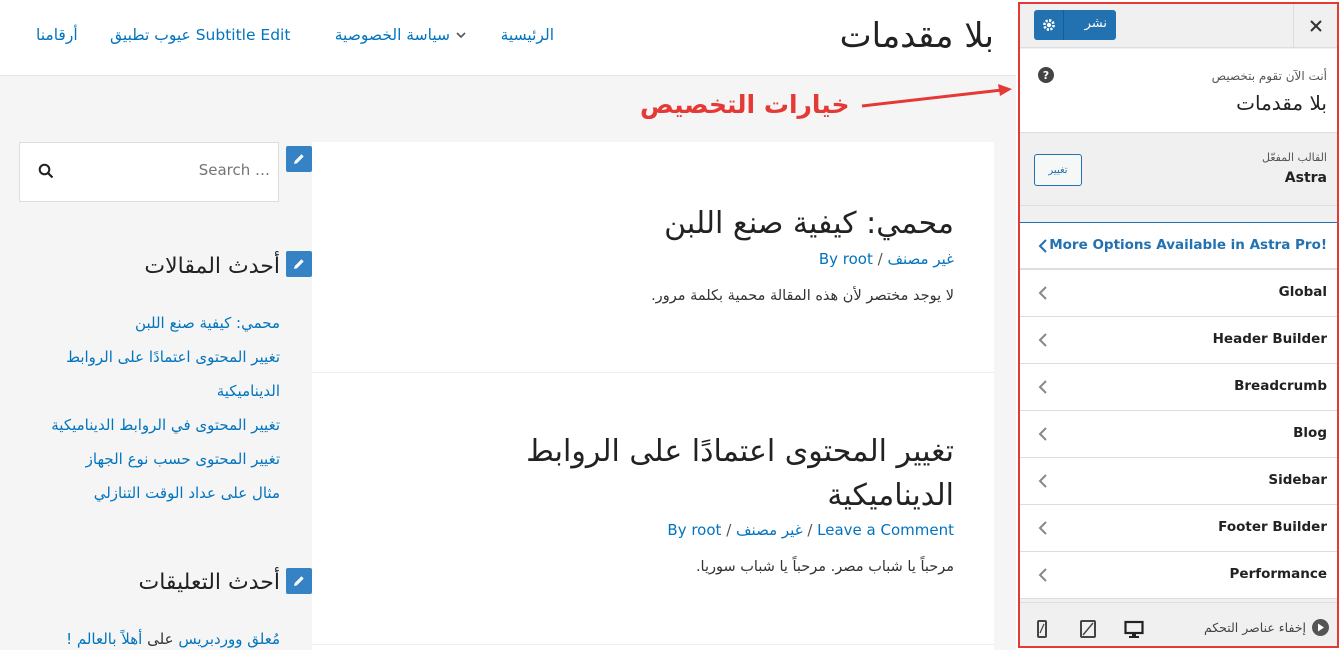  I want to click on nav-item-privacy: سياسة الخصوصية, so click(400, 35).